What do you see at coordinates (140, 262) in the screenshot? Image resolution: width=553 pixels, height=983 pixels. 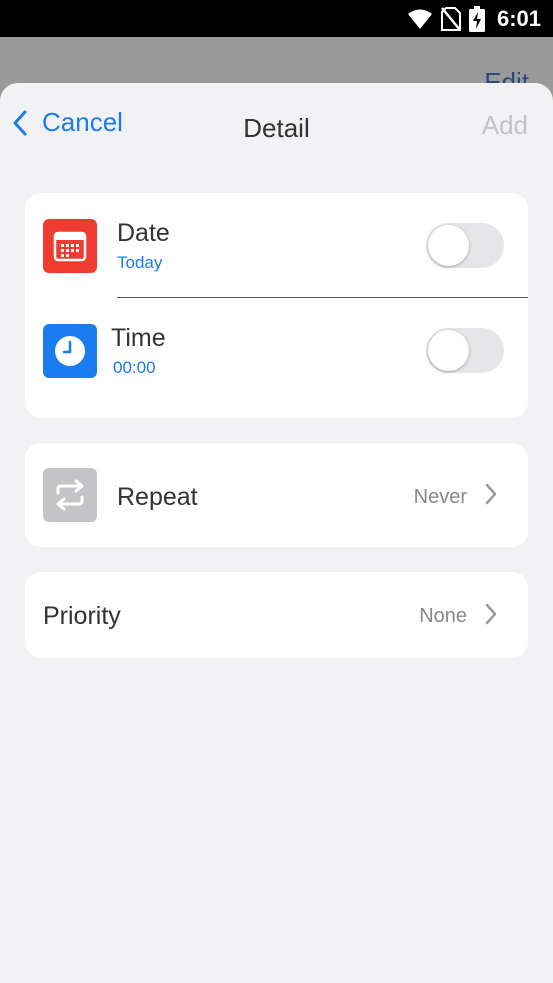 I see `date-value: Today` at bounding box center [140, 262].